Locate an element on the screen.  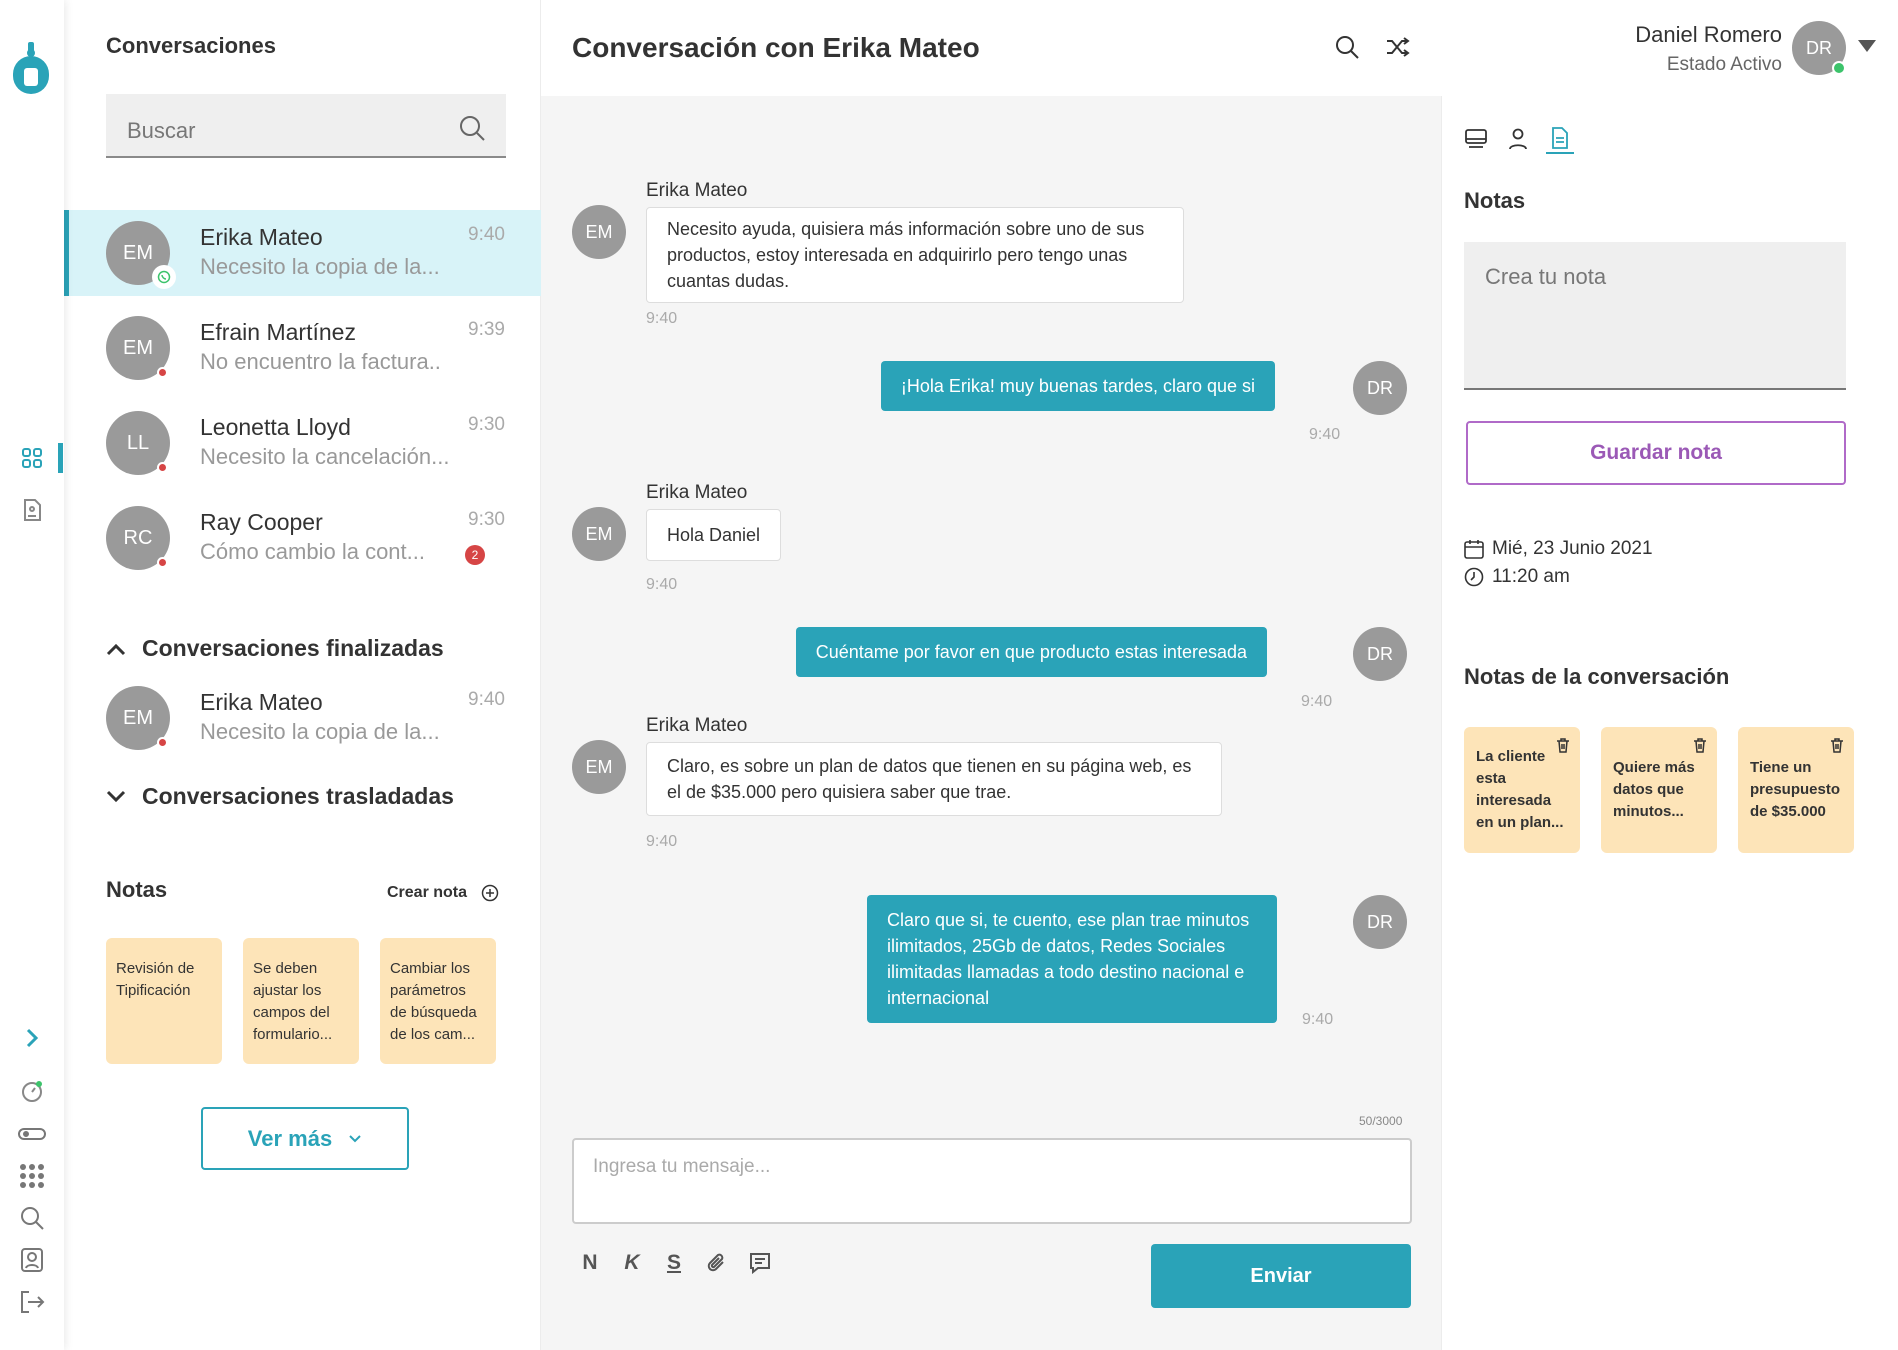
message-preview: No encuentro la factura.. is located at coordinates (320, 361).